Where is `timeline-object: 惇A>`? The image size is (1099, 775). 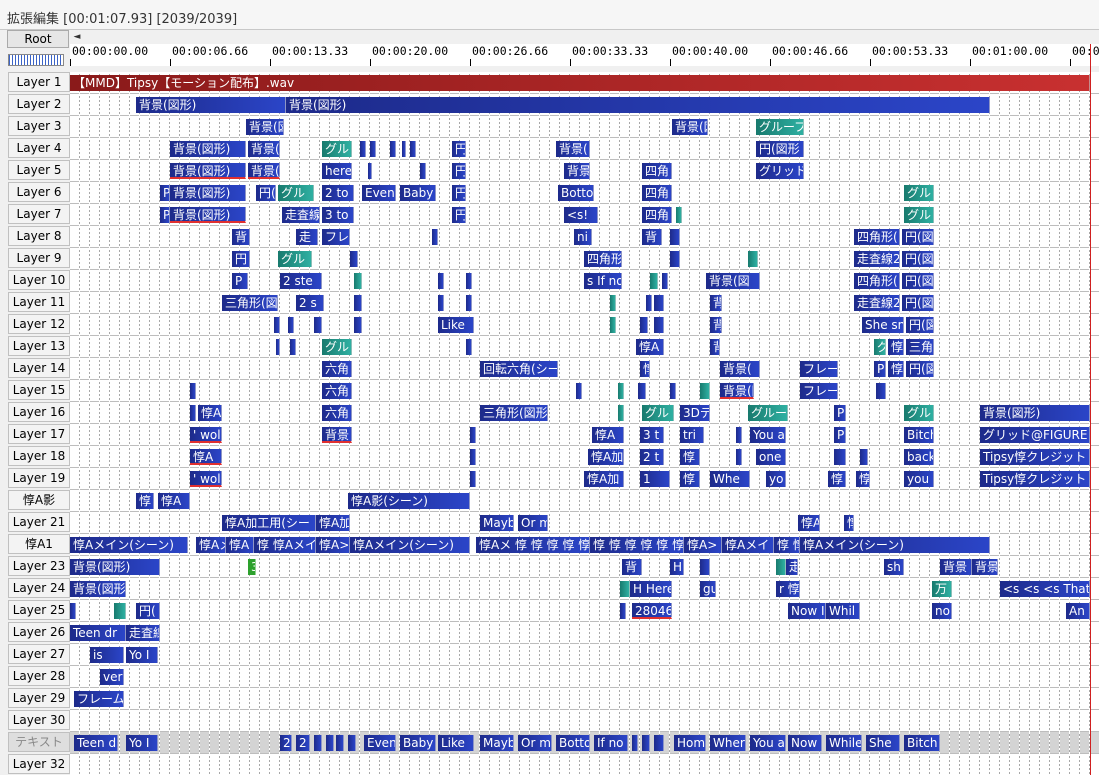 timeline-object: 惇A> is located at coordinates (333, 545).